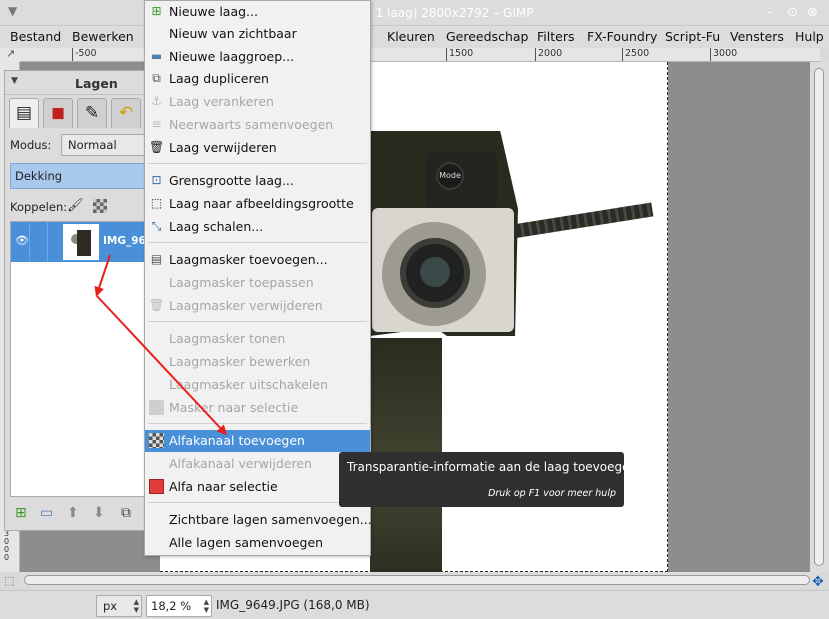  What do you see at coordinates (414, 13) in the screenshot?
I see `title-bar: ▼ leuren, 1 laag) 2800x2792 – GIMP - ⊙ ⊗` at bounding box center [414, 13].